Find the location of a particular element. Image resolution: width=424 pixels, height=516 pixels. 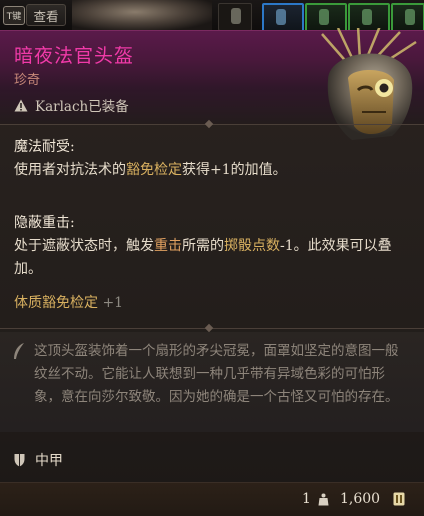

price-value: 1,600 is located at coordinates (360, 499).